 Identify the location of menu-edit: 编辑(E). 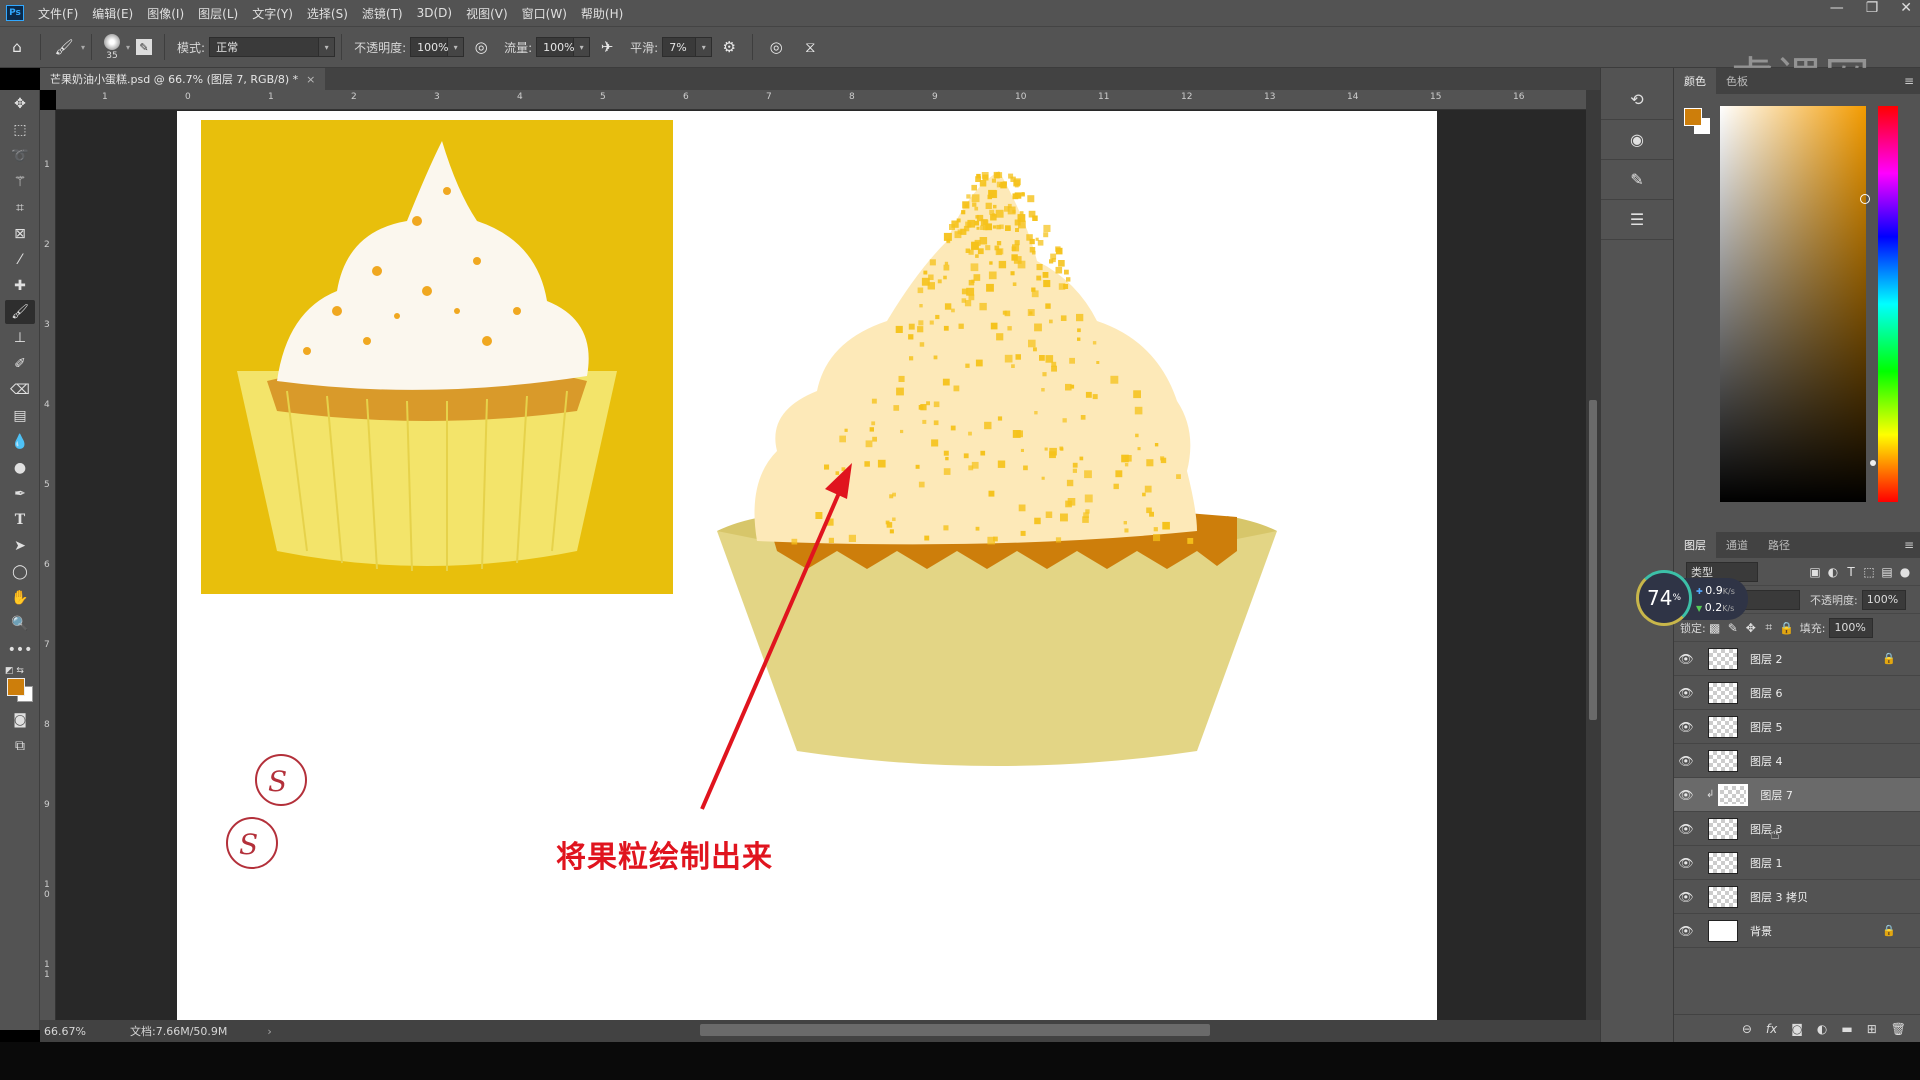
(112, 13).